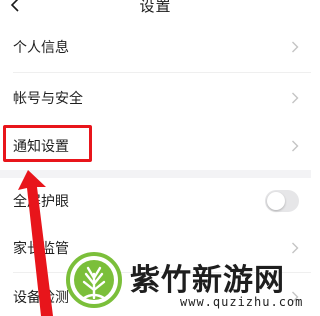 This screenshot has width=320, height=316. Describe the element at coordinates (48, 99) in the screenshot. I see `settings-item-label: 帐号与安全` at that location.